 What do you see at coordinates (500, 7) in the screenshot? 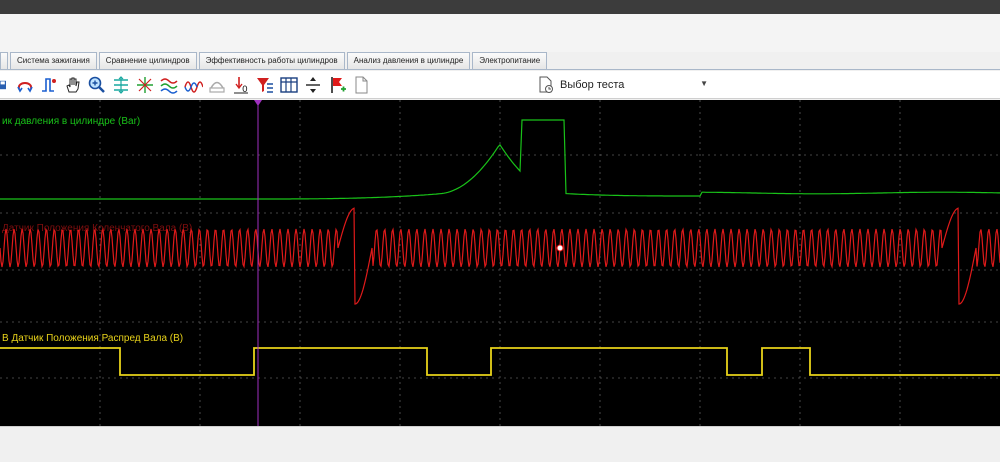
I see `window-title-bar` at bounding box center [500, 7].